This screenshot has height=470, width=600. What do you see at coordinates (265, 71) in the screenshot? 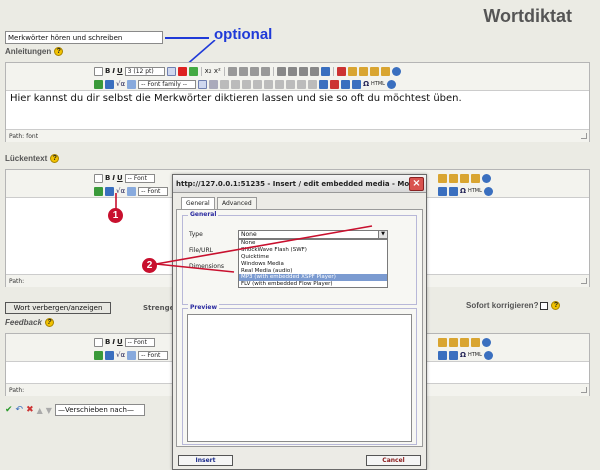
I see `align-justify-icon` at bounding box center [265, 71].